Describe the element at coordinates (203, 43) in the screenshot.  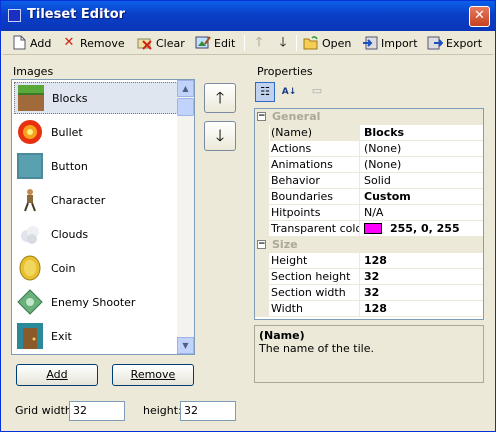
I see `edit-image-icon` at that location.